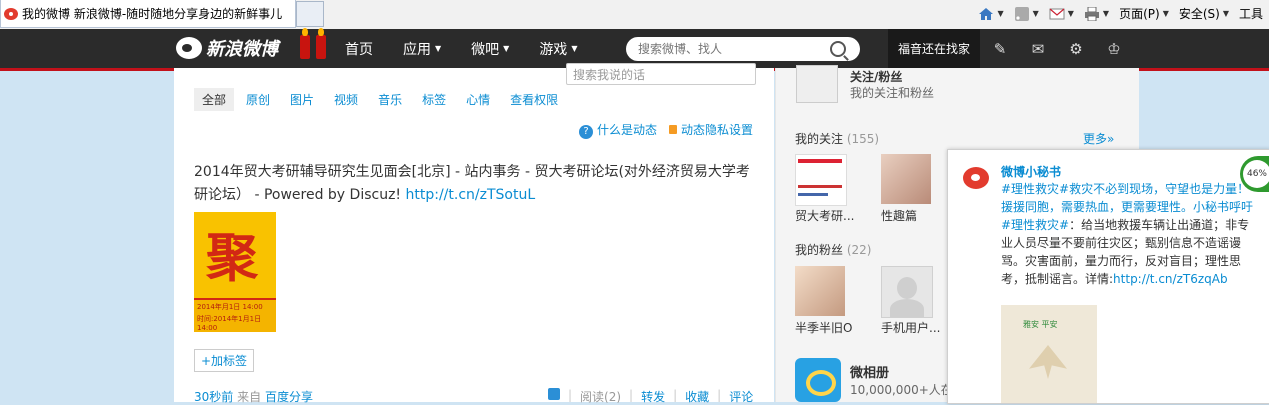 The height and width of the screenshot is (405, 1269). What do you see at coordinates (1031, 171) in the screenshot?
I see `popup-title: 微博小秘书` at bounding box center [1031, 171].